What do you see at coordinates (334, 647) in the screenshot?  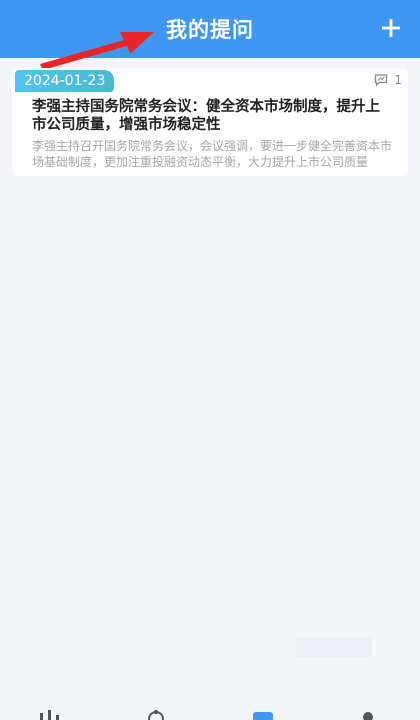 I see `watermark` at bounding box center [334, 647].